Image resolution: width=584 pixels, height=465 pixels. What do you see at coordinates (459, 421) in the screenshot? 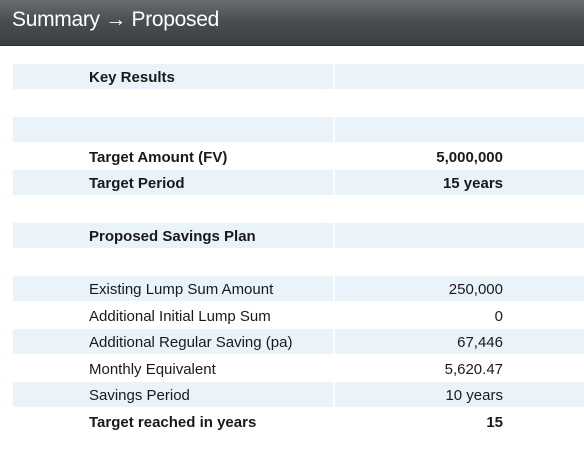
I see `value-cell: 15` at bounding box center [459, 421].